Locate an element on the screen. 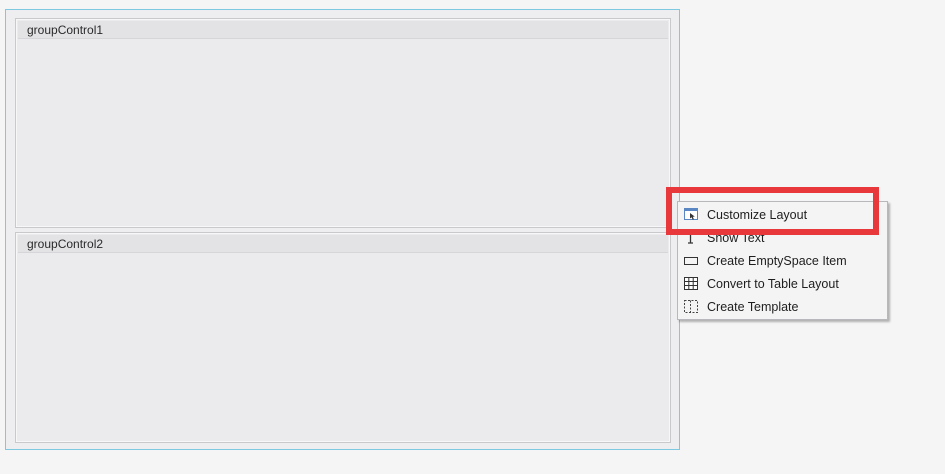  menu-item-customize-layout: Customize Layout is located at coordinates (782, 215).